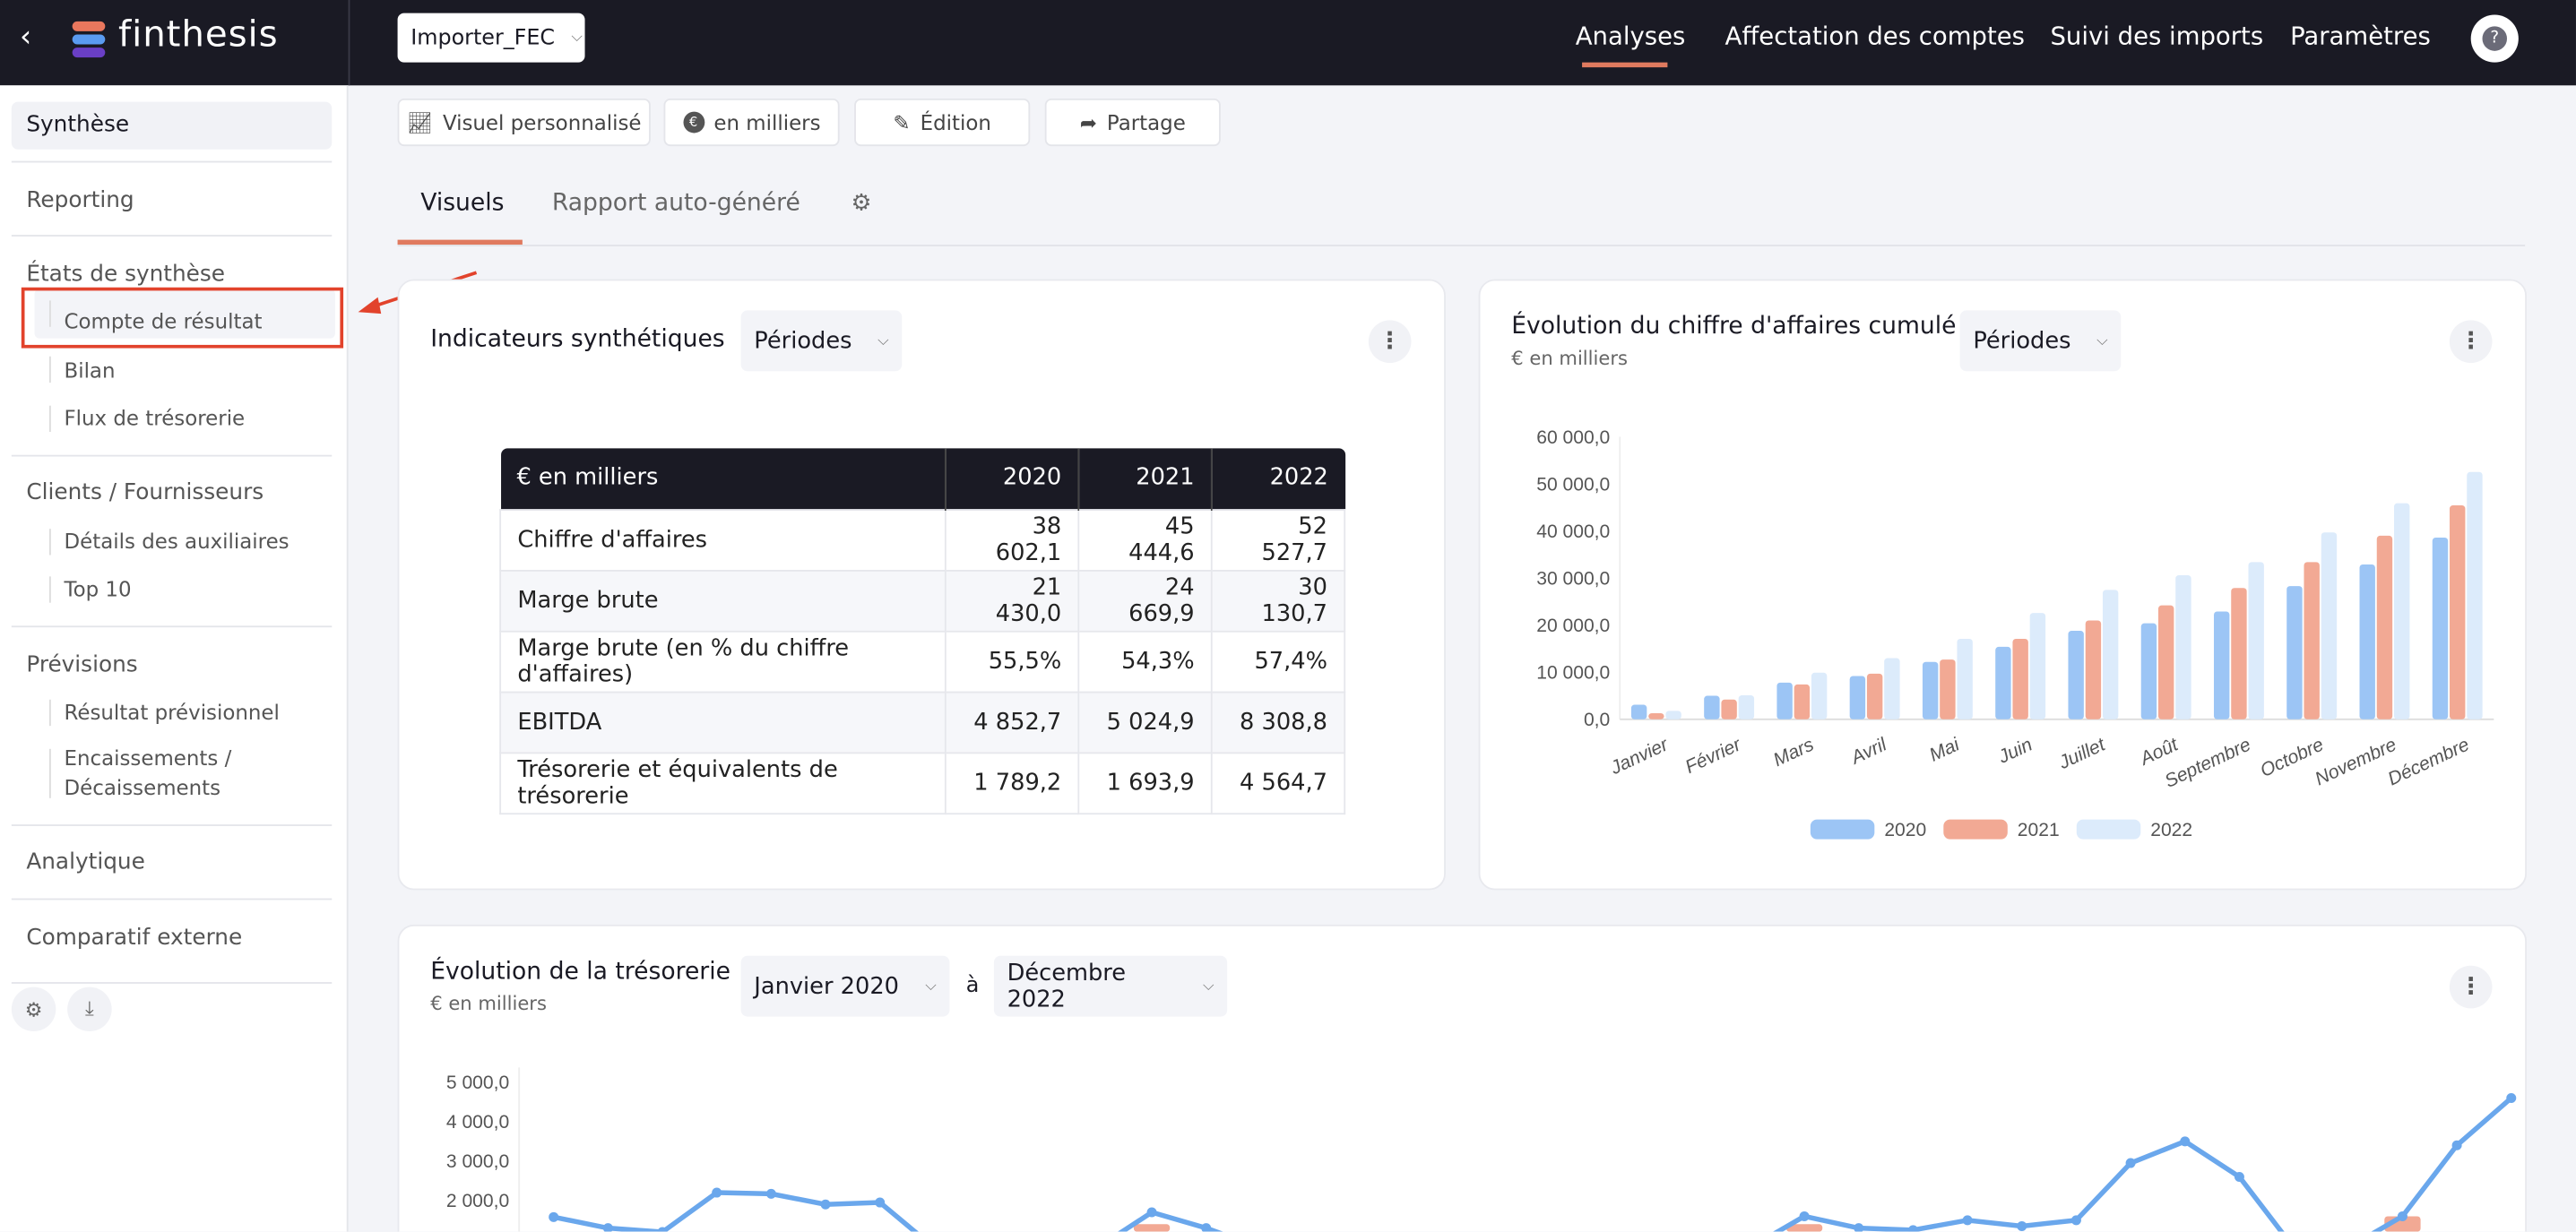 The image size is (2576, 1232). I want to click on value-cell: 1 789,2, so click(1012, 782).